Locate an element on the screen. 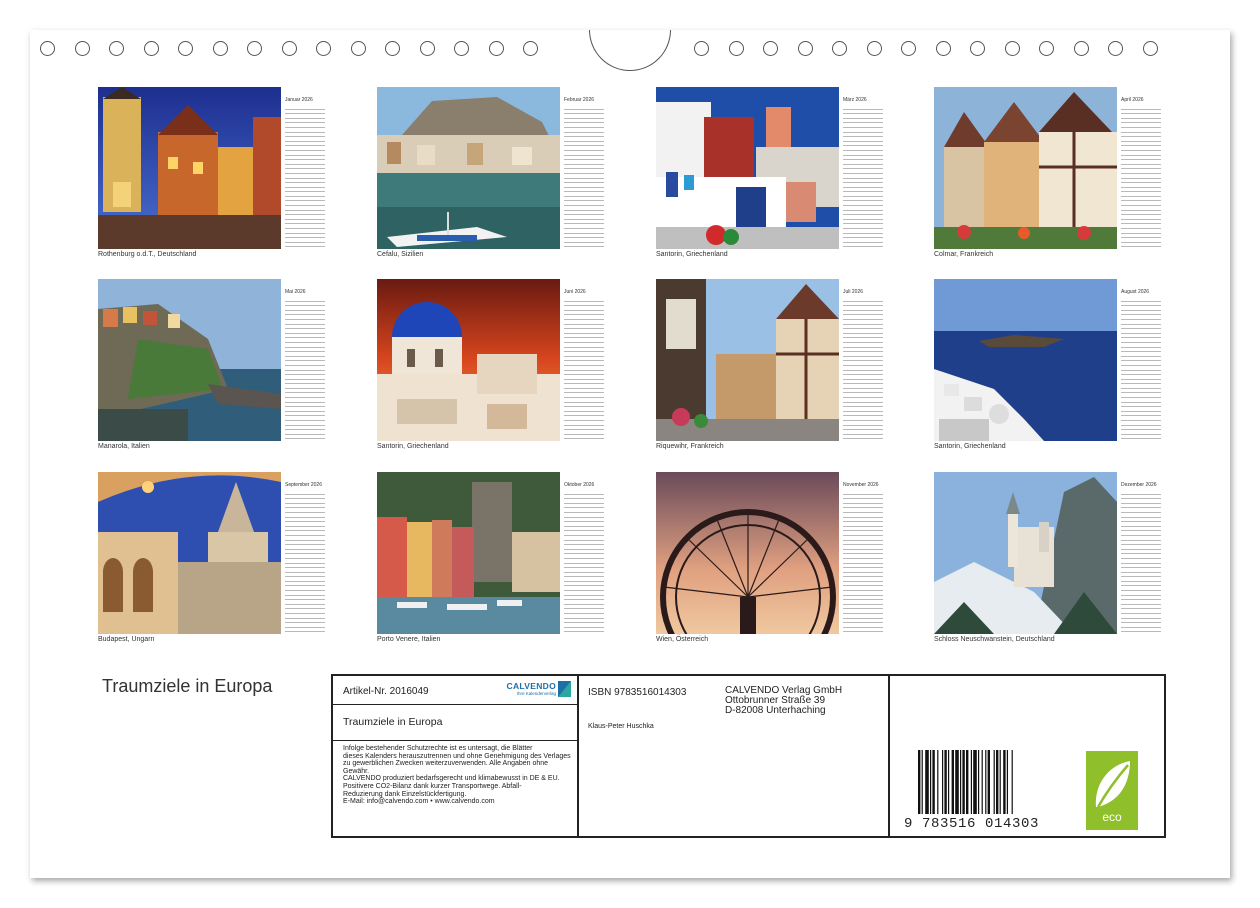 Image resolution: width=1260 pixels, height=908 pixels. month-name: Oktober 2026 is located at coordinates (579, 485).